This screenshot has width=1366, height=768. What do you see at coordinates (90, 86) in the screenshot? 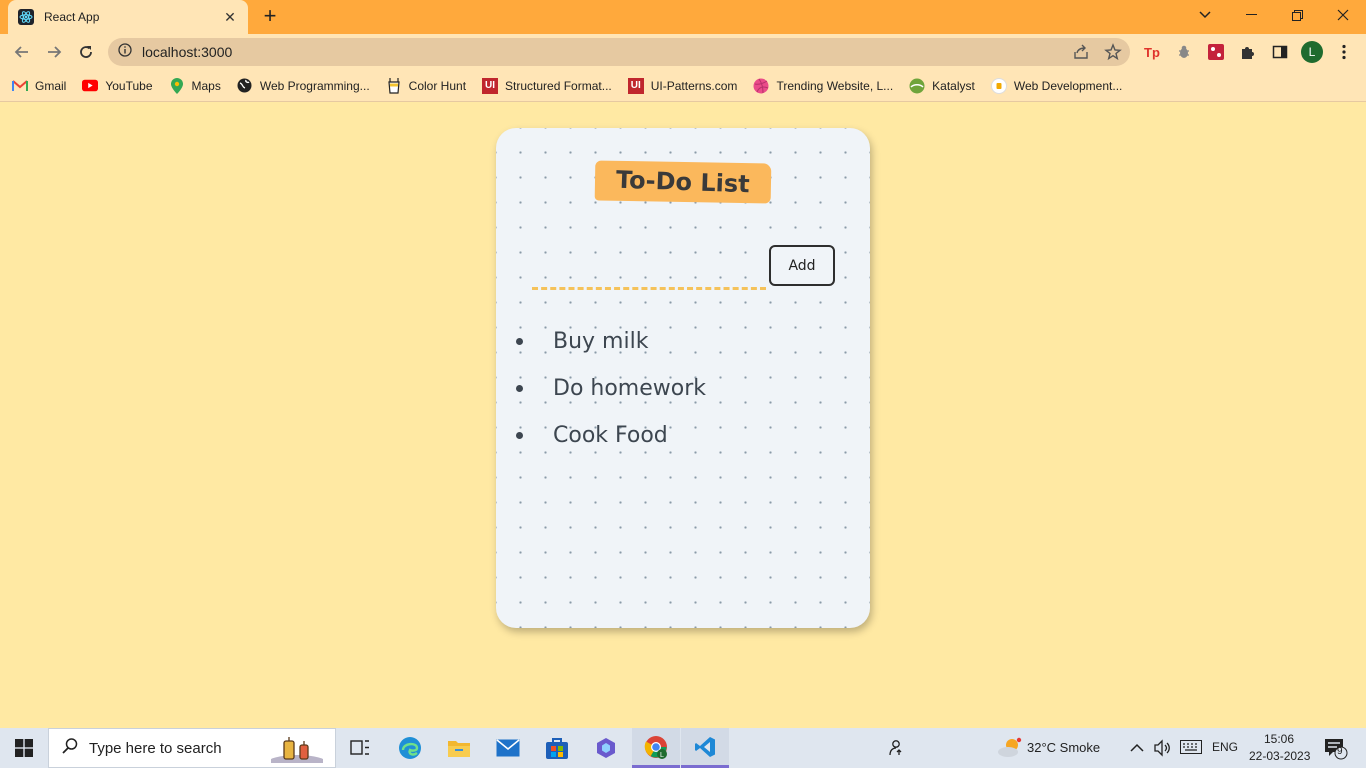
I see `youtube-icon` at bounding box center [90, 86].